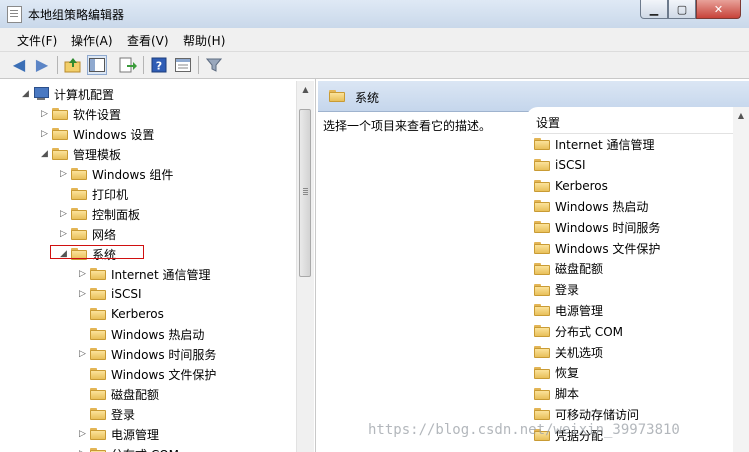 The width and height of the screenshot is (749, 452). I want to click on tree-item: ▷ Windows 组件, so click(115, 174).